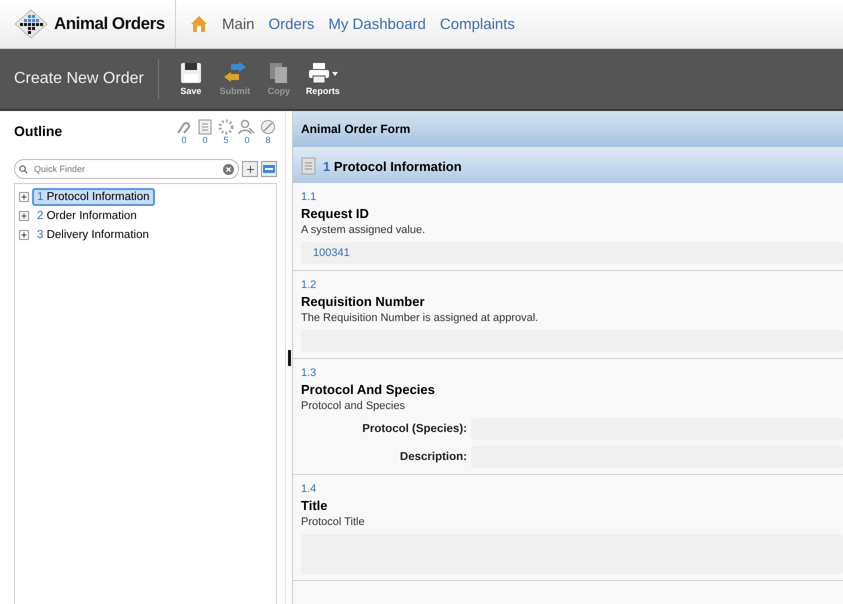  I want to click on numbering-button, so click(269, 169).